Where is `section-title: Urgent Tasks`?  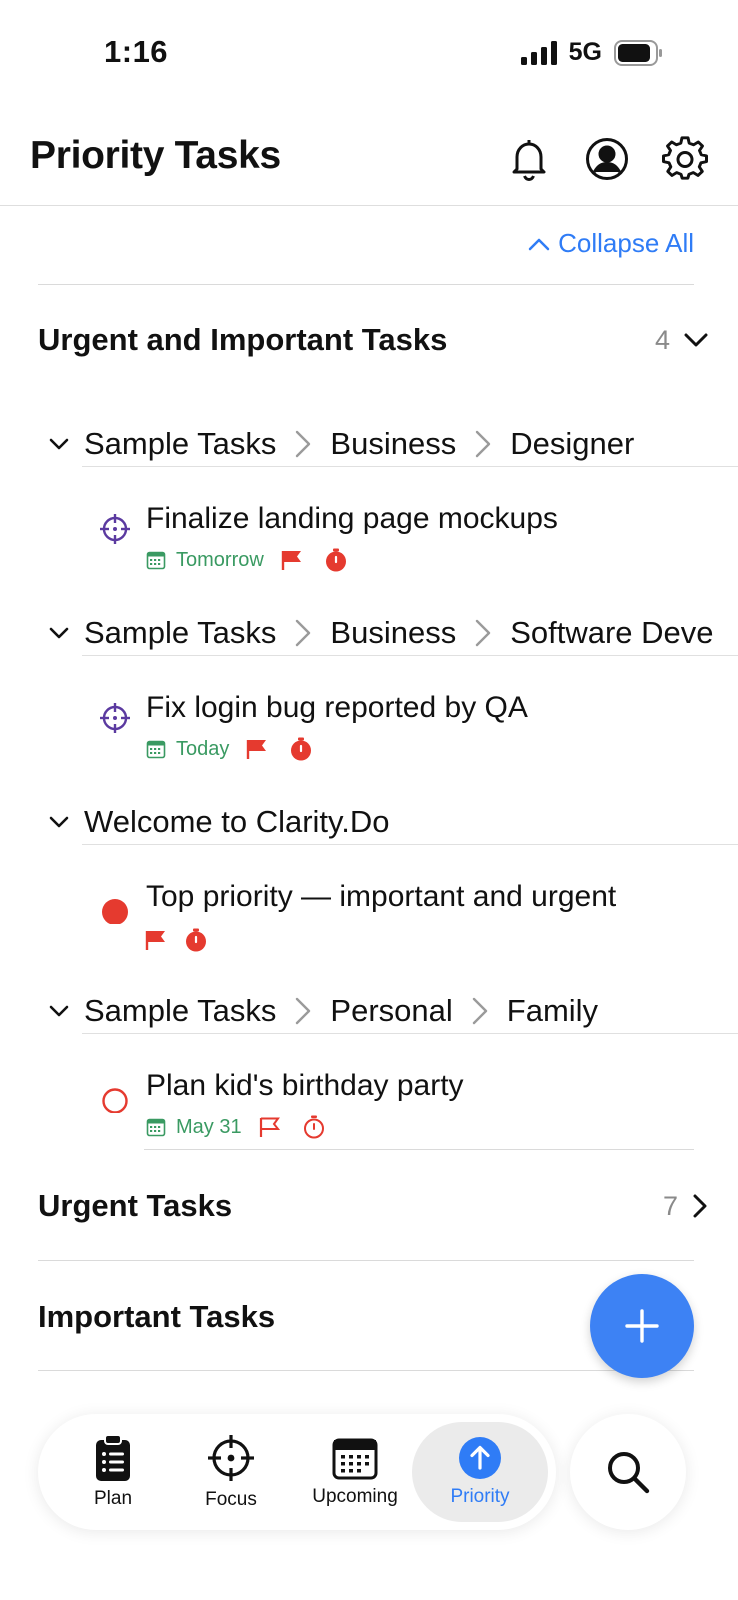
section-title: Urgent Tasks is located at coordinates (135, 1205).